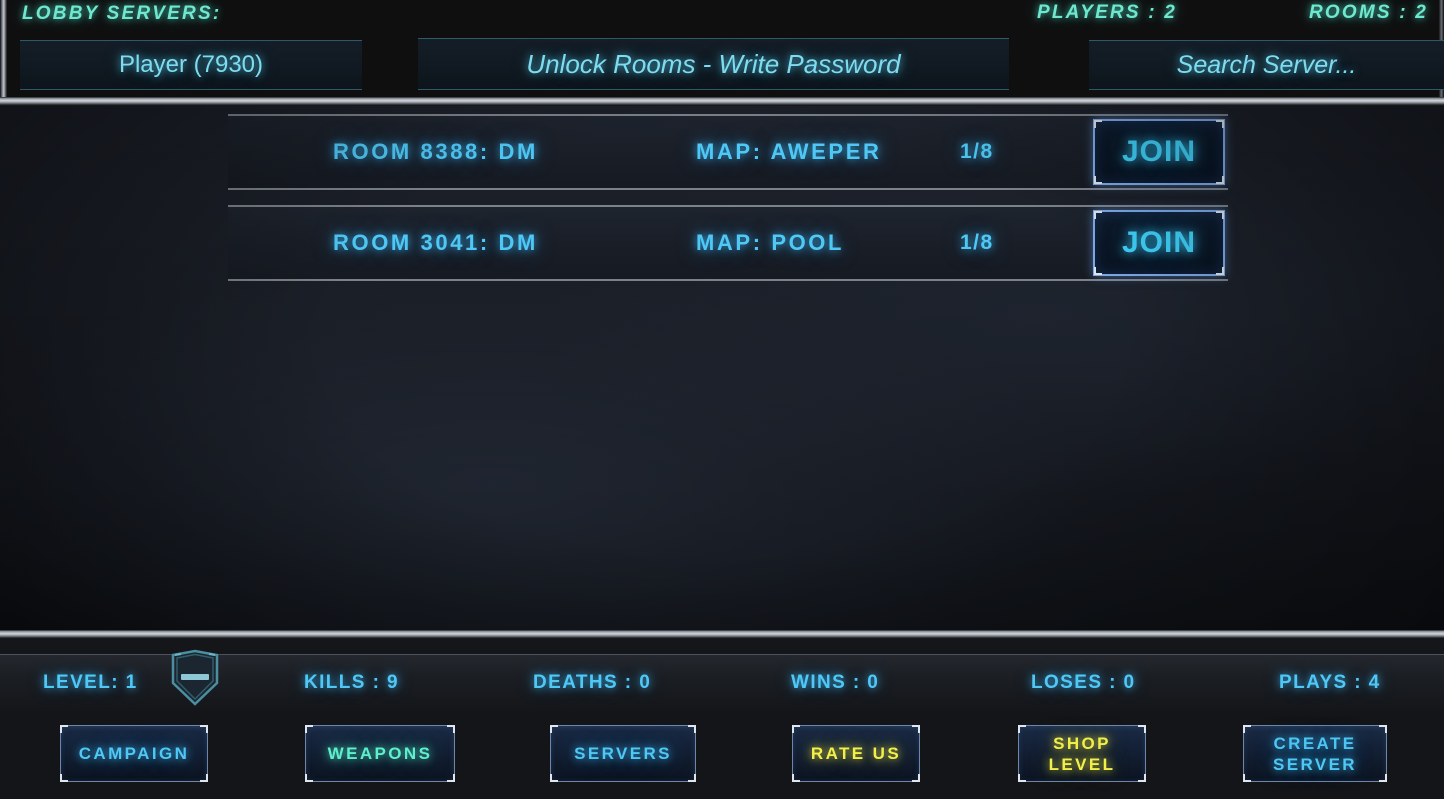 The height and width of the screenshot is (799, 1444). Describe the element at coordinates (722, 101) in the screenshot. I see `header-divider` at that location.